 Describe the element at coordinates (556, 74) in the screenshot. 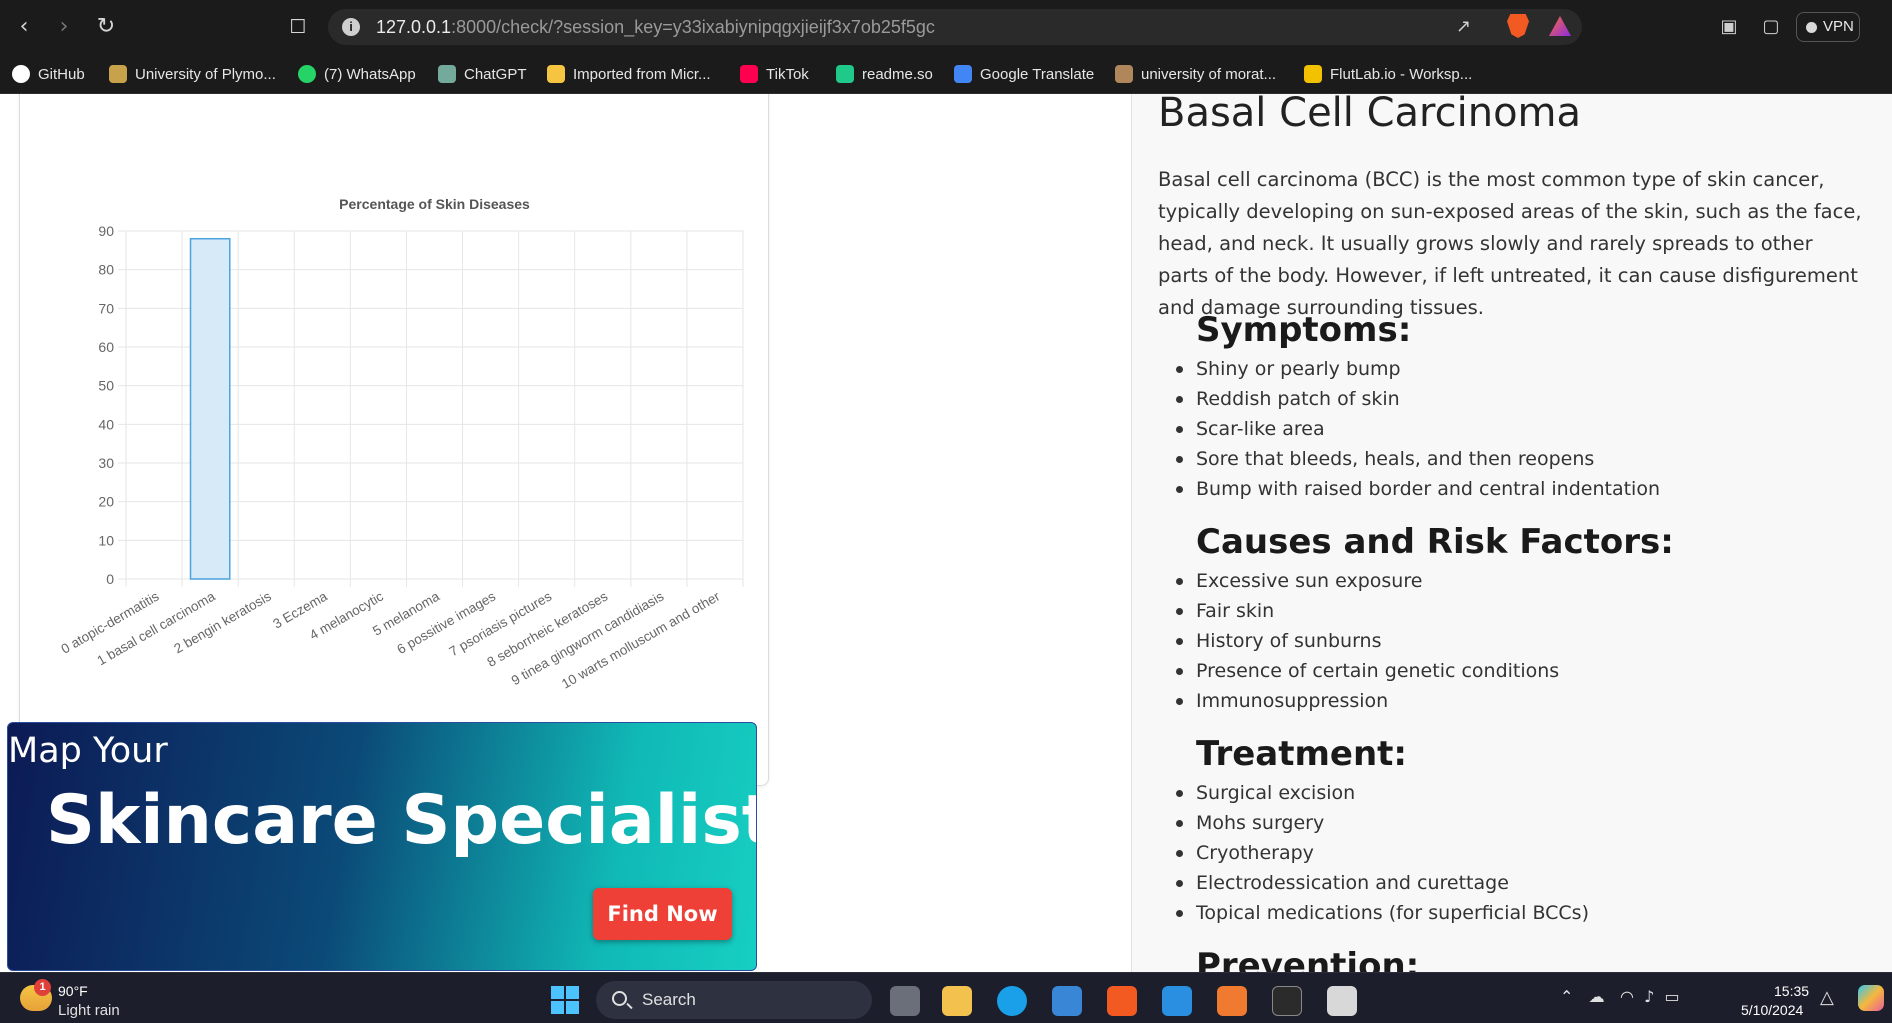

I see `folder-icon` at that location.